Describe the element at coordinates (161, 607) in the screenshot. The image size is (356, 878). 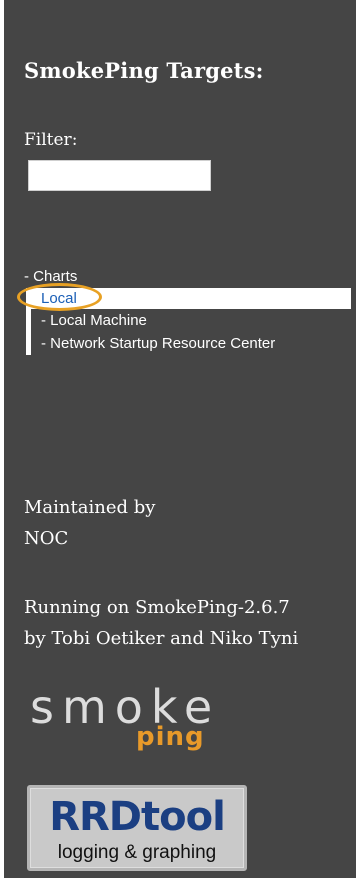
I see `version-line: Running on SmokePing-2.6.7` at that location.